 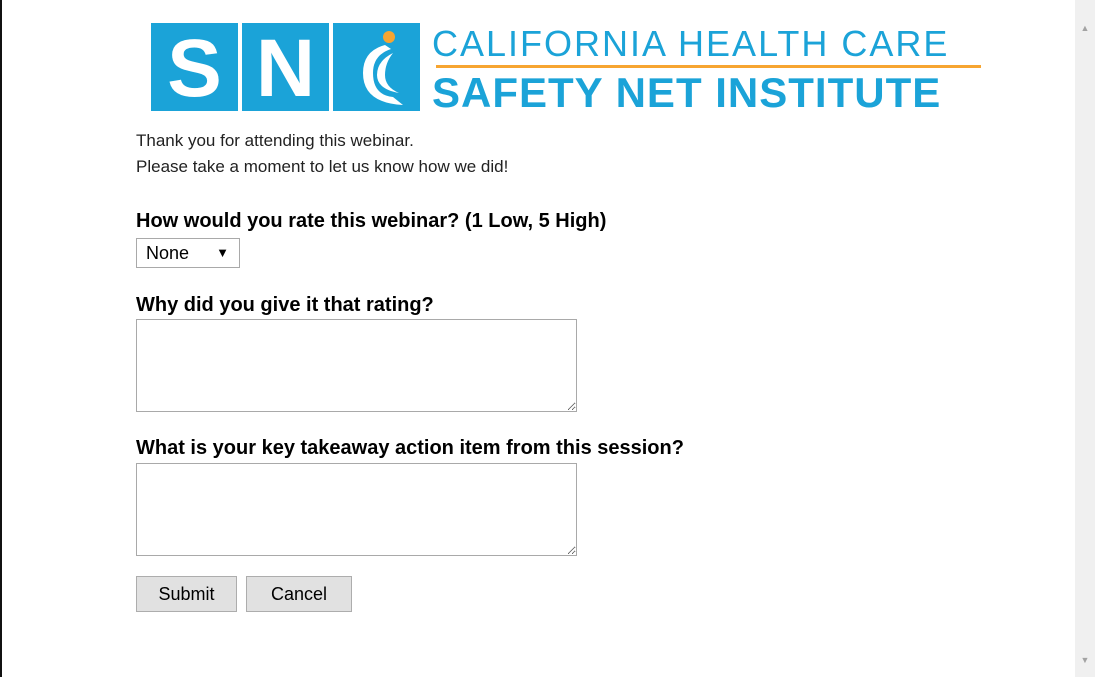 I want to click on cancel-button: Cancel, so click(x=299, y=594).